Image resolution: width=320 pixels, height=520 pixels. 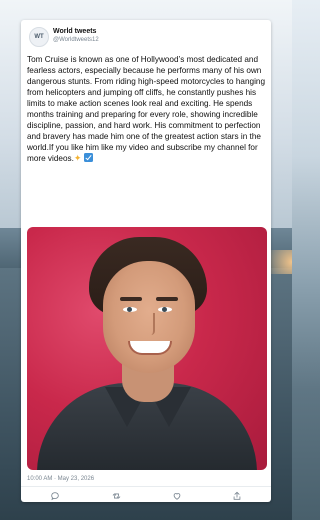 I want to click on share-icon, so click(x=237, y=496).